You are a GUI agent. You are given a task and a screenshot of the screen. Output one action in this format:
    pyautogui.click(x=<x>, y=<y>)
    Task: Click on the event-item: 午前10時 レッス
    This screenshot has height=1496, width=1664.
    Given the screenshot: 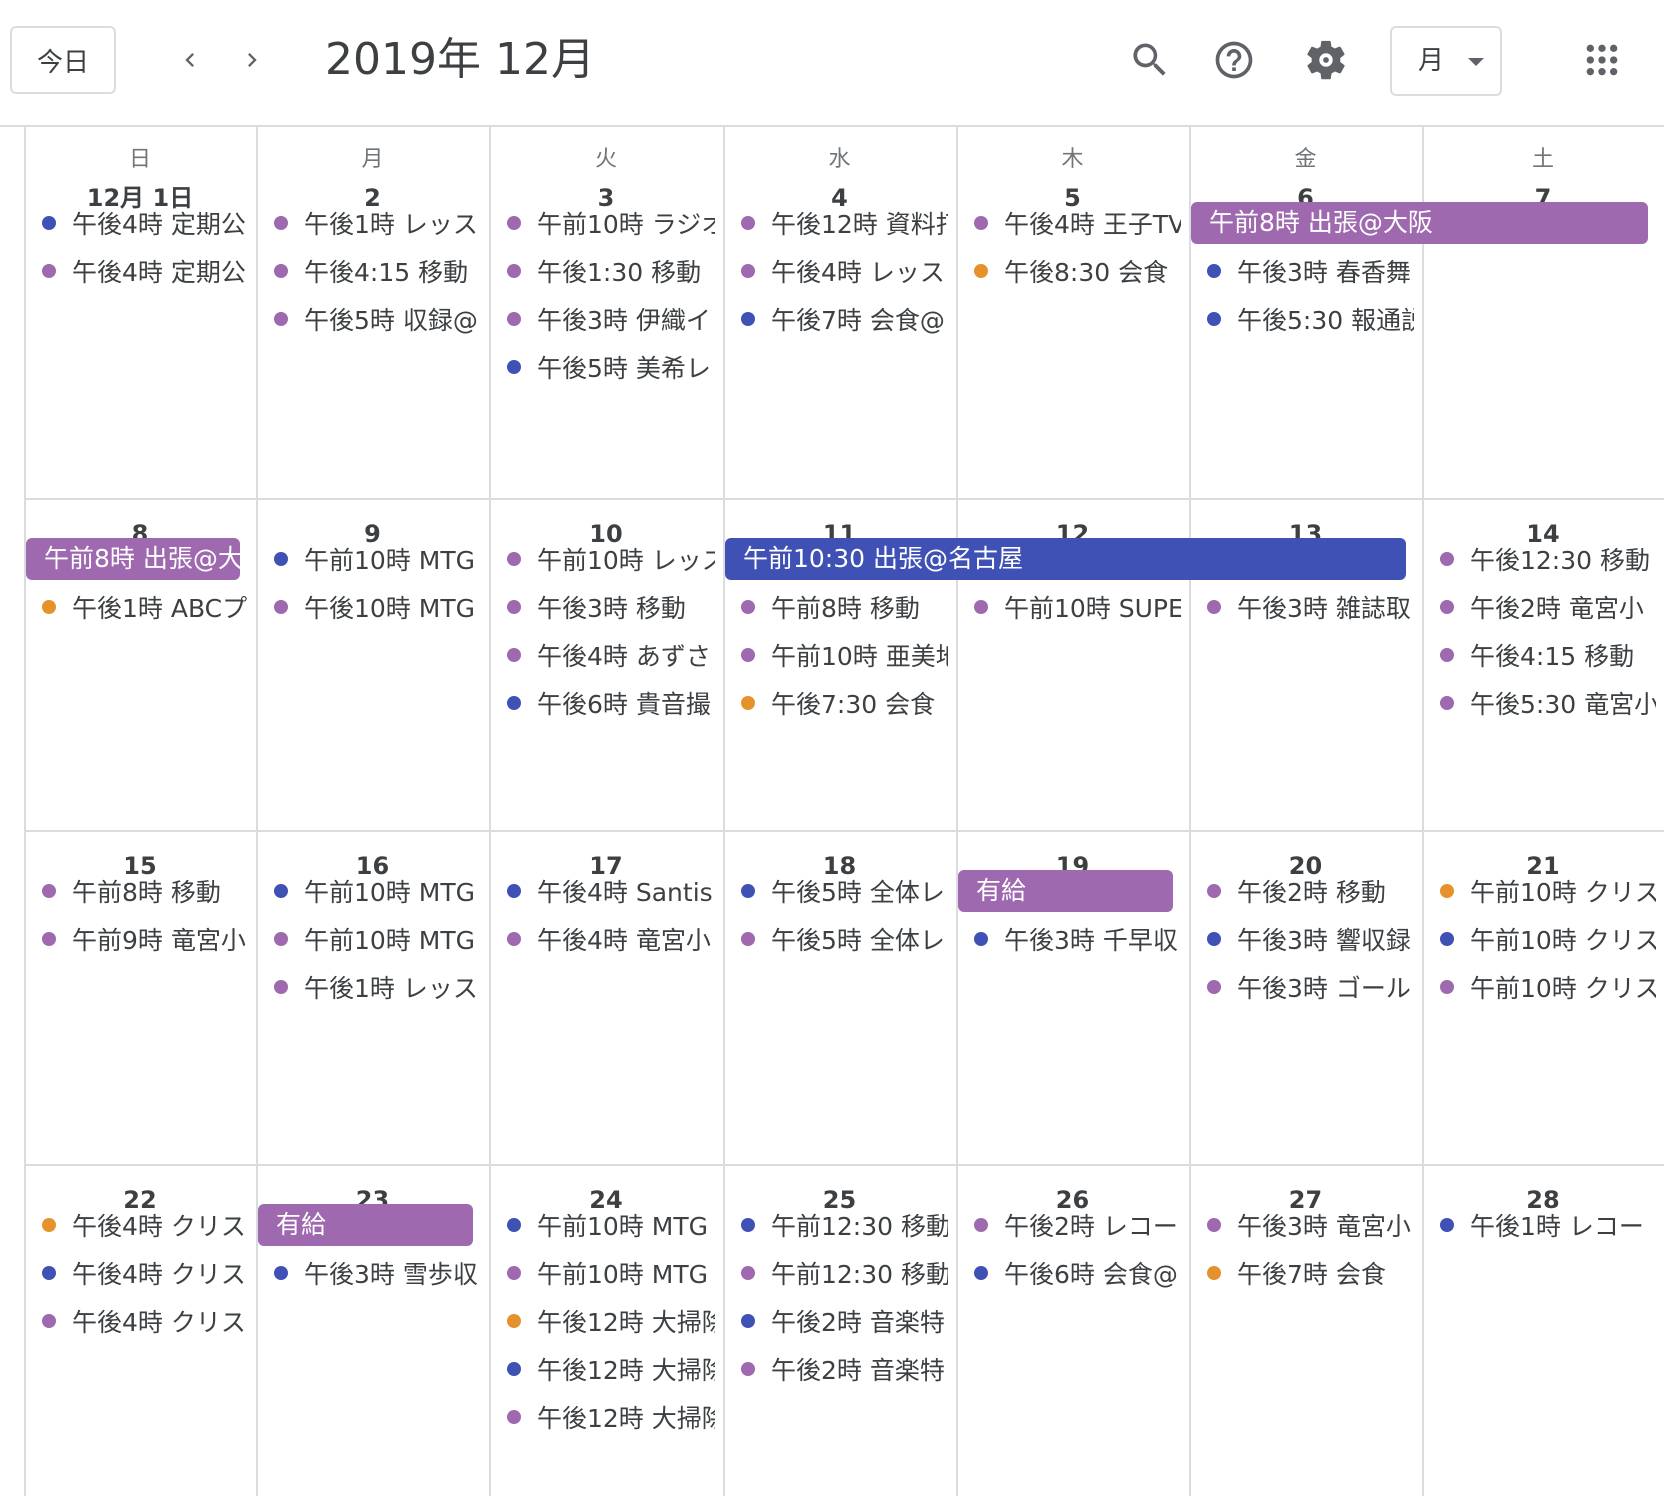 What is the action you would take?
    pyautogui.click(x=609, y=559)
    